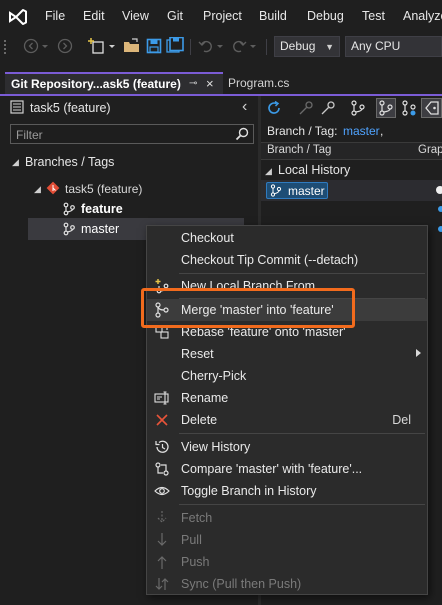 This screenshot has height=605, width=442. What do you see at coordinates (287, 238) in the screenshot?
I see `menu-item-checkout: Checkout` at bounding box center [287, 238].